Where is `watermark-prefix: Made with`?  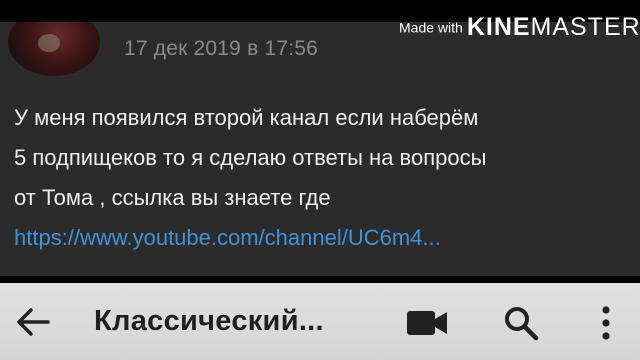 watermark-prefix: Made with is located at coordinates (431, 27).